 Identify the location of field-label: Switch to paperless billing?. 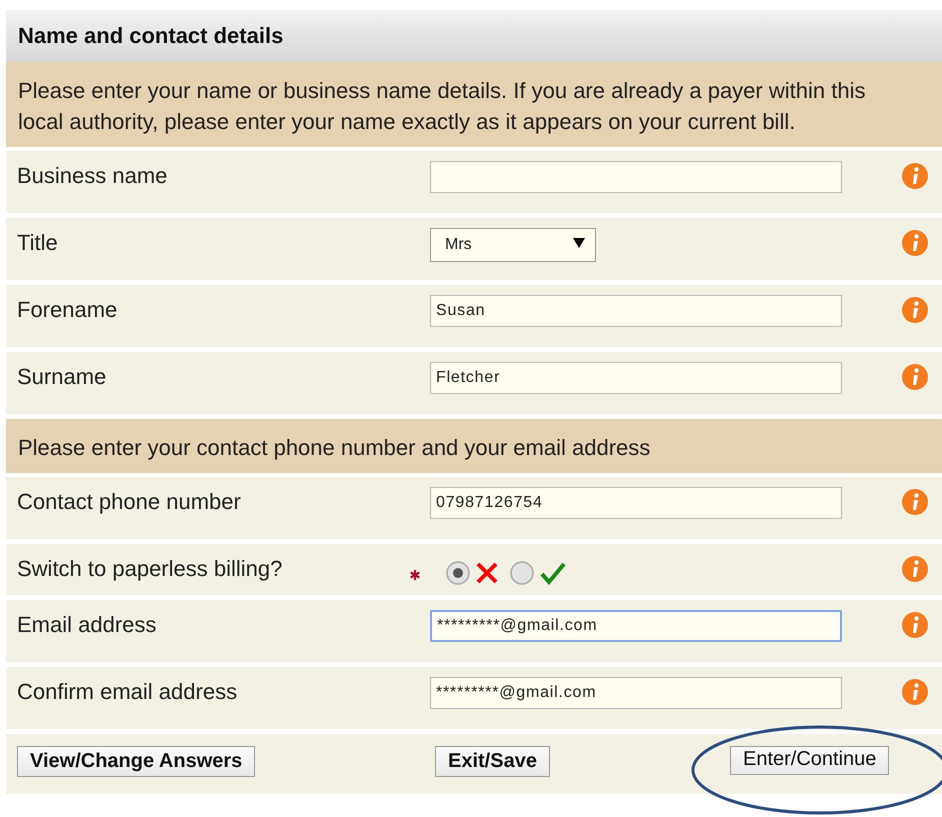
(150, 569).